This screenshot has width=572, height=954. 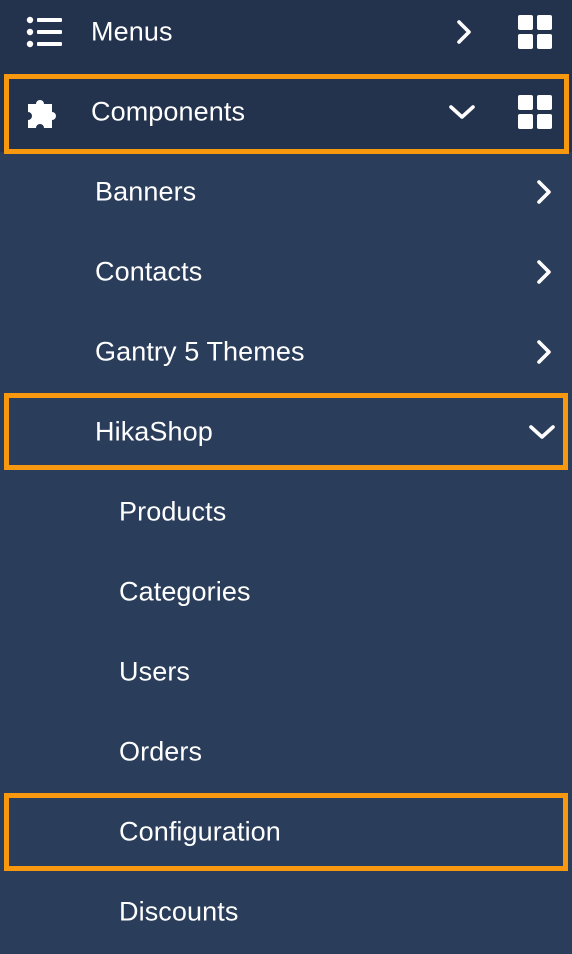 I want to click on sidebar-item-categories: Categories, so click(x=286, y=592).